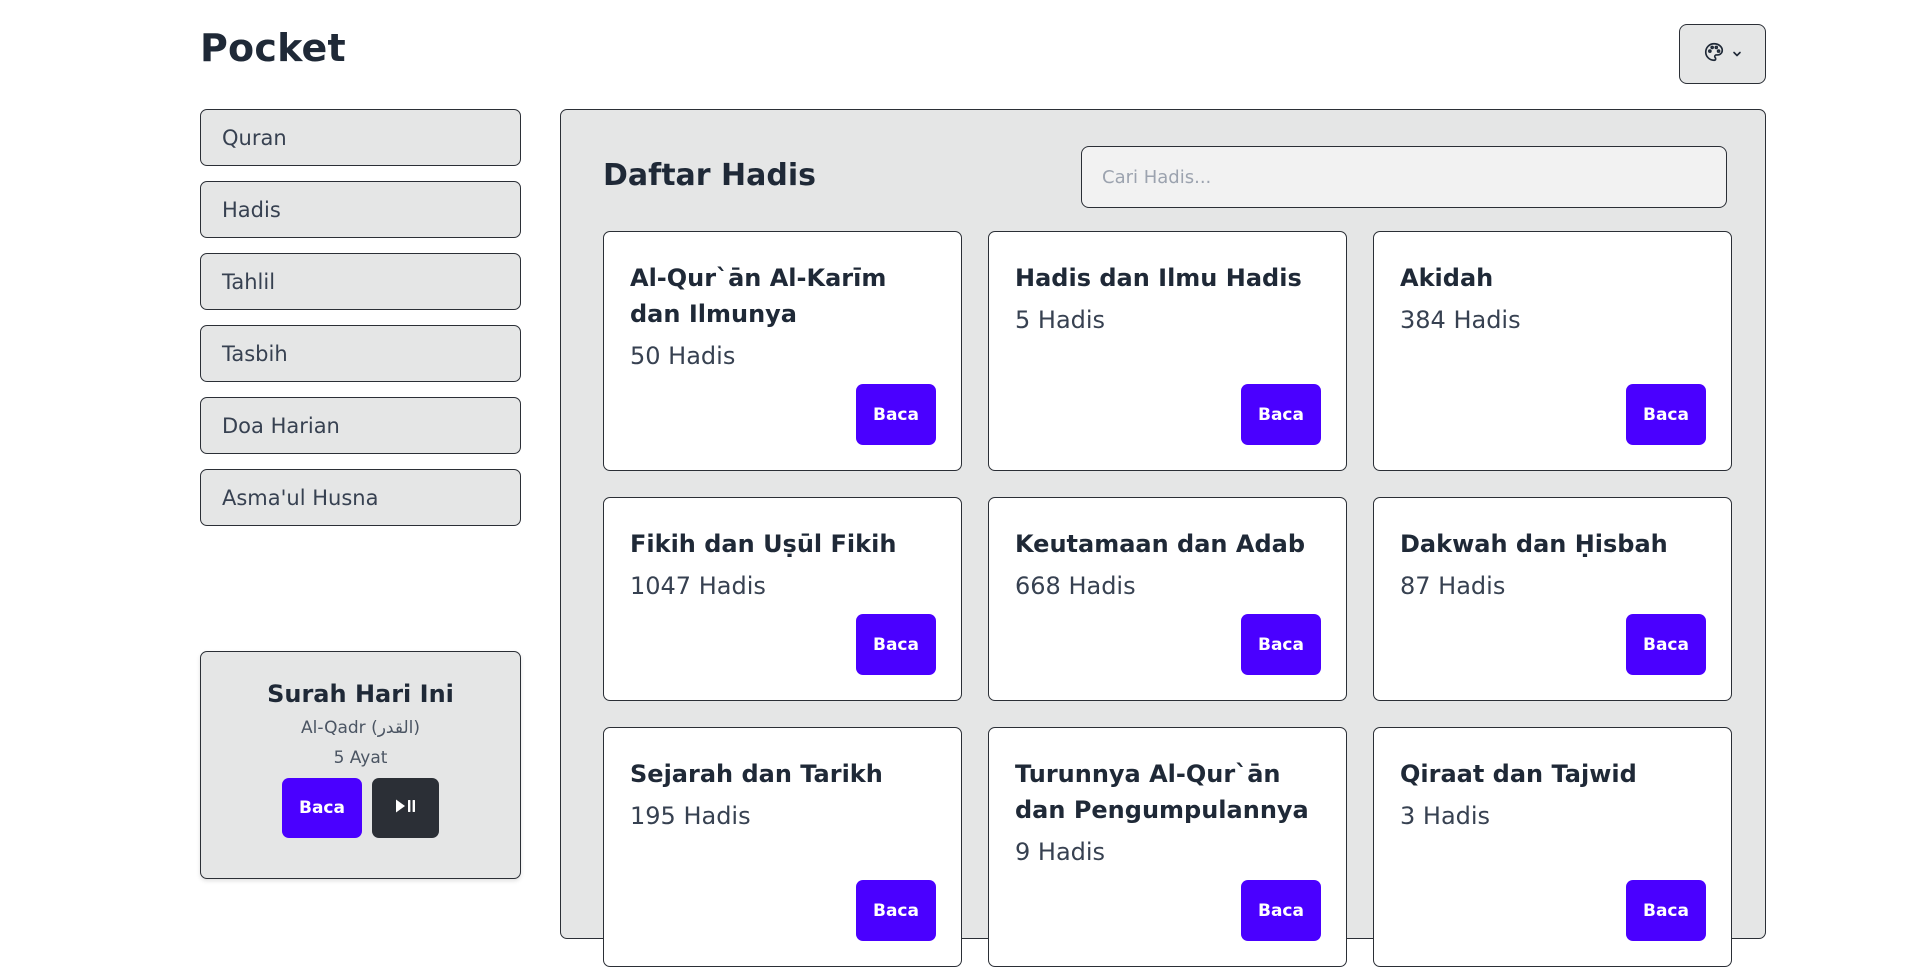 This screenshot has height=967, width=1919. Describe the element at coordinates (1460, 320) in the screenshot. I see `category-count: 384 Hadis` at that location.